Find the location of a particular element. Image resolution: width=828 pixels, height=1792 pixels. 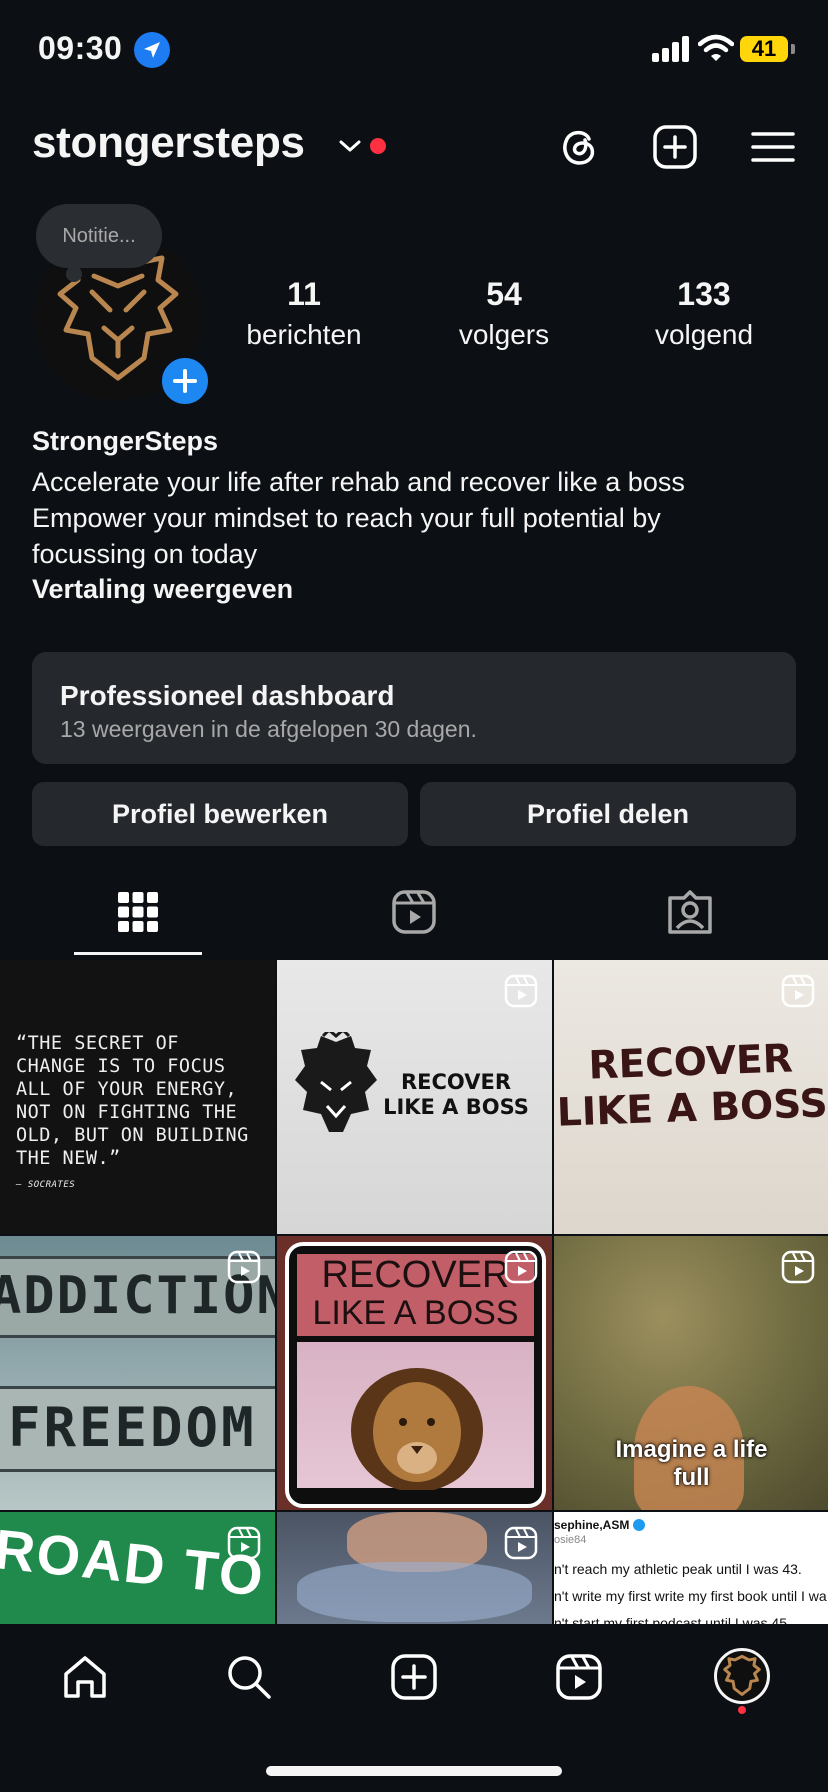

edit-profile-button: Profiel bewerken is located at coordinates (220, 814).